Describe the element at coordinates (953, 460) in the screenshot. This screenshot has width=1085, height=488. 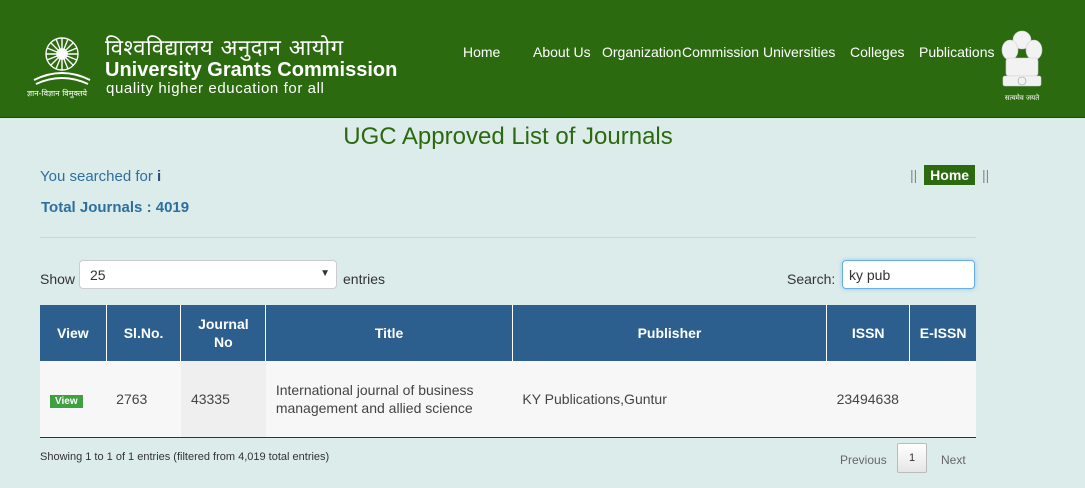
I see `pagination-next: Next` at that location.